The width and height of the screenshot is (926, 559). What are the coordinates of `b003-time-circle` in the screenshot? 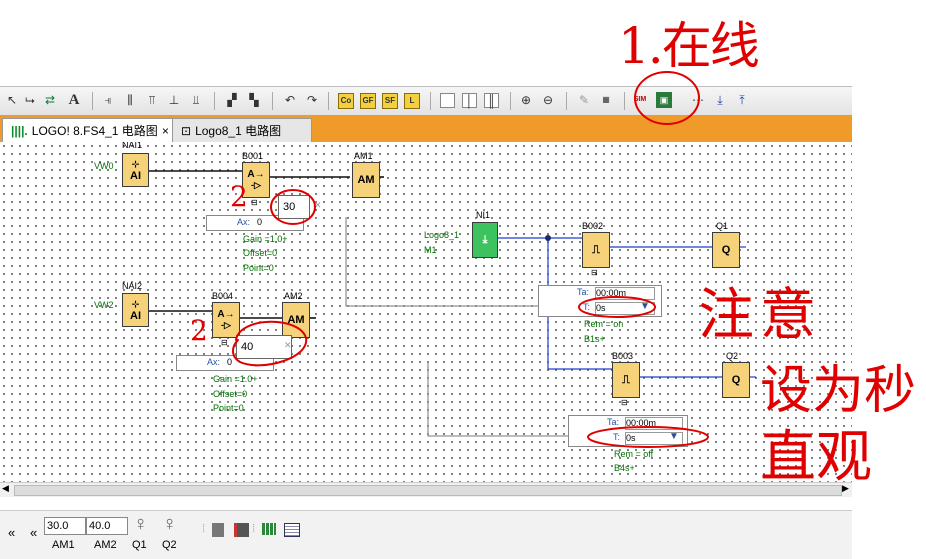 It's located at (648, 437).